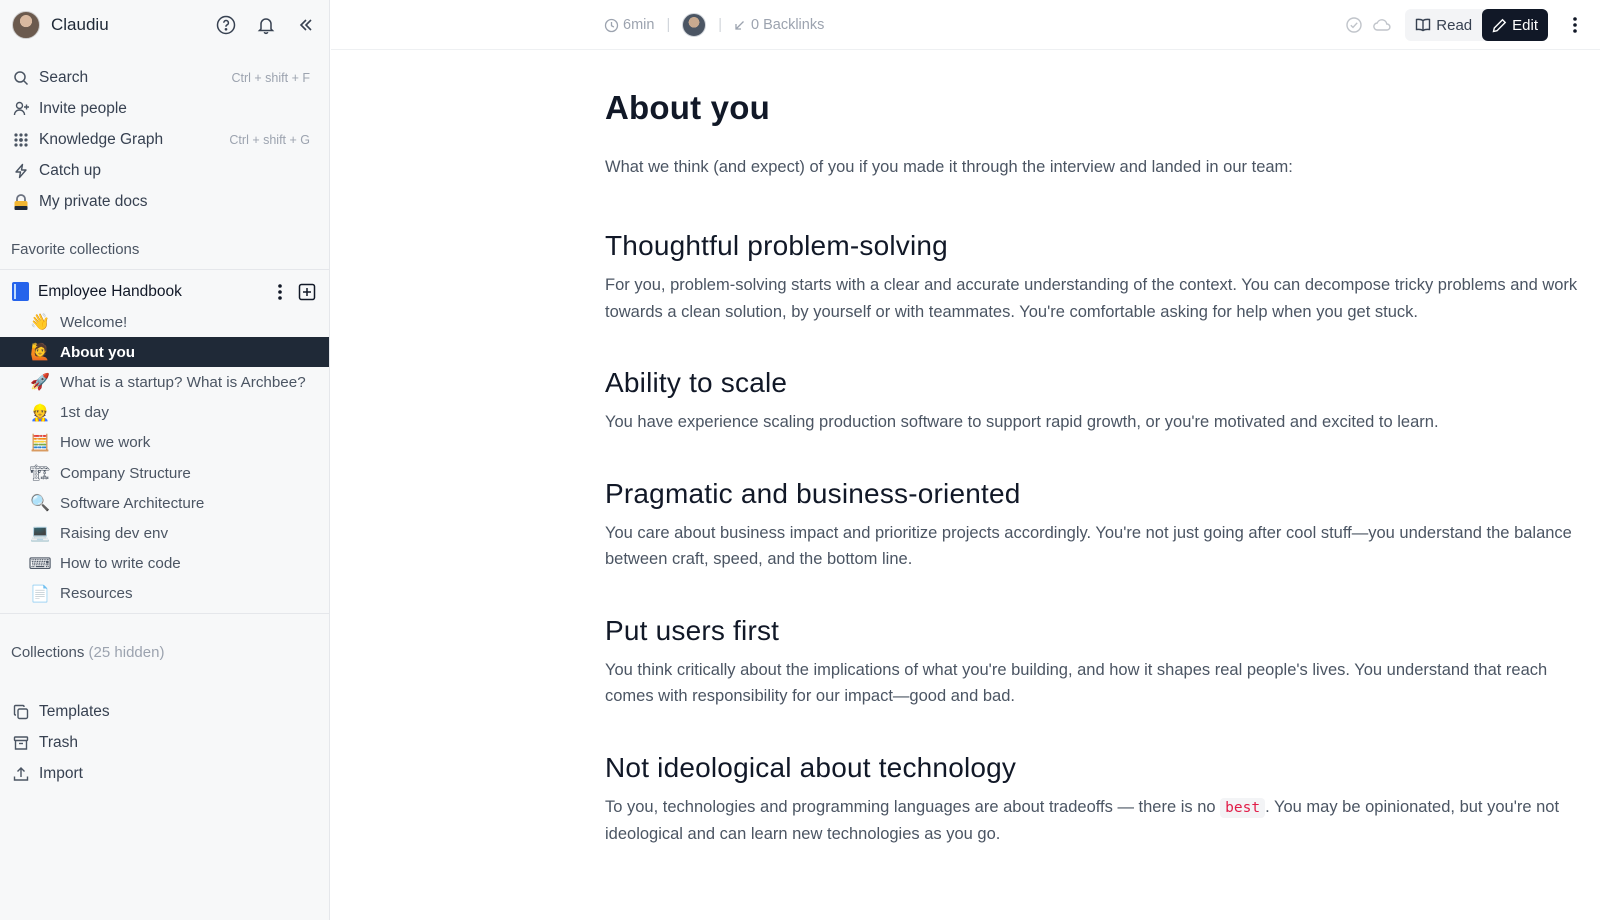  Describe the element at coordinates (164, 774) in the screenshot. I see `nav-import: Import` at that location.